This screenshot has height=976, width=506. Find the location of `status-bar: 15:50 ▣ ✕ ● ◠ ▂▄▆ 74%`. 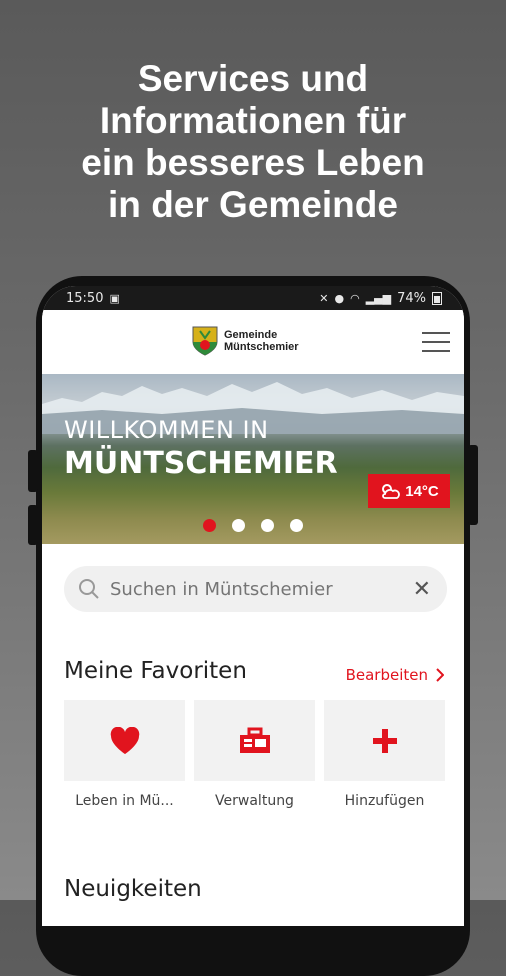

status-bar: 15:50 ▣ ✕ ● ◠ ▂▄▆ 74% is located at coordinates (253, 298).